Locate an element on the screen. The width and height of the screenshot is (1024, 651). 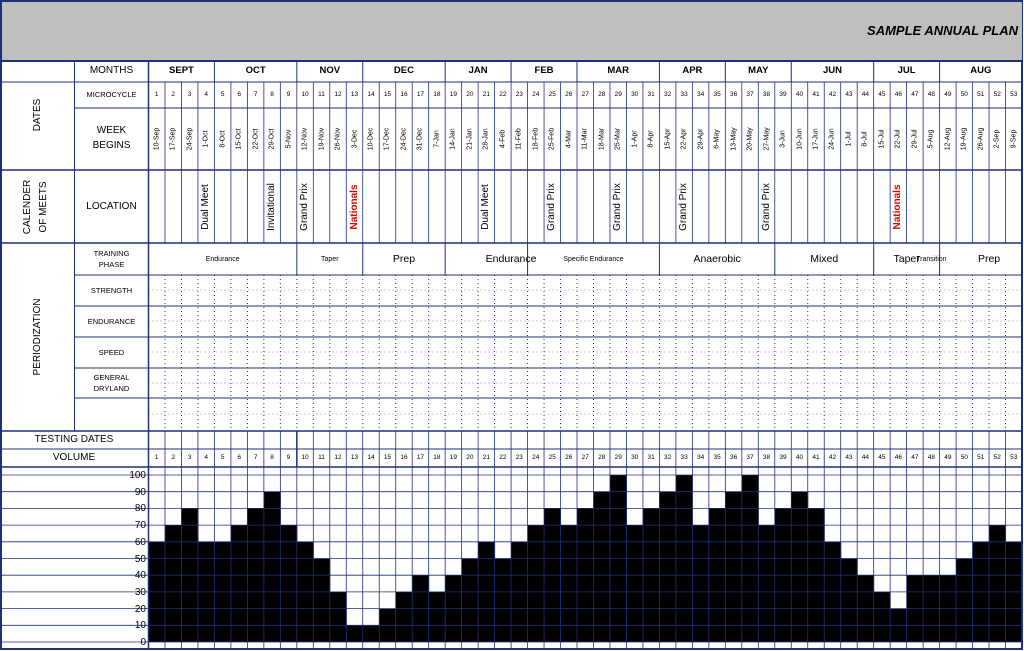
month-label: DEC is located at coordinates (403, 71).